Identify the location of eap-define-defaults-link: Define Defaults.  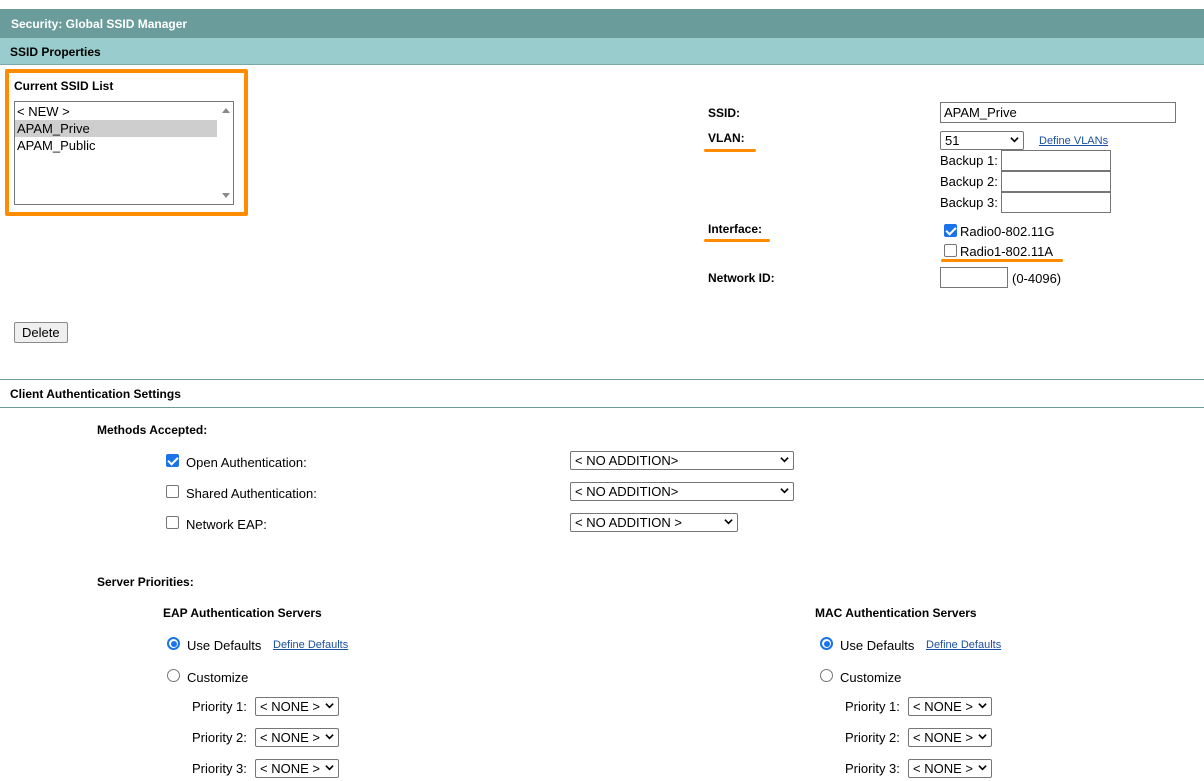
(310, 645).